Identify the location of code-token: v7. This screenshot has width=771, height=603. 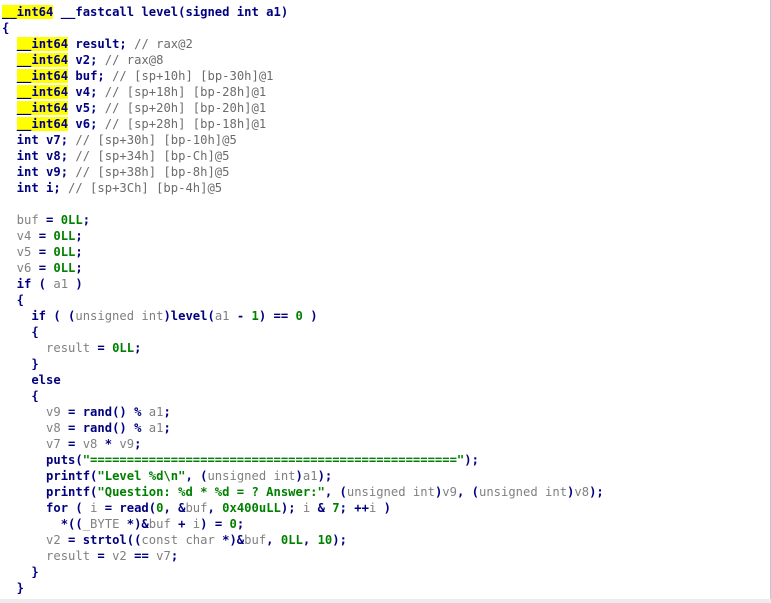
(31, 444).